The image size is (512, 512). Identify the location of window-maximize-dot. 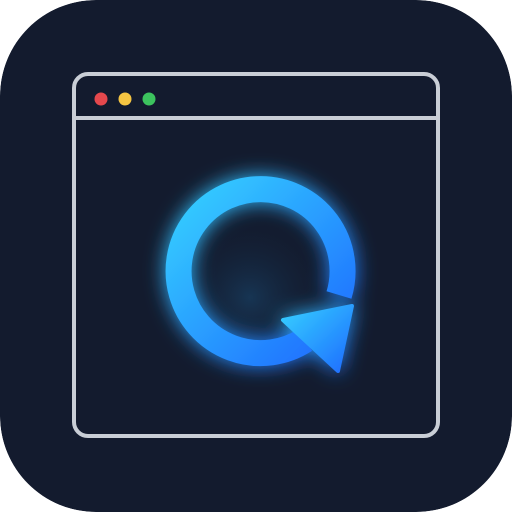
(149, 99).